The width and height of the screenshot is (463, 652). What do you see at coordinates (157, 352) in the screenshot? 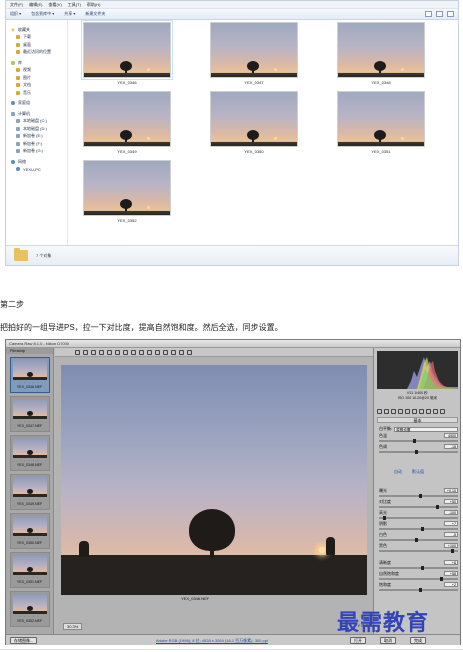
I see `graduated-filter-icon` at bounding box center [157, 352].